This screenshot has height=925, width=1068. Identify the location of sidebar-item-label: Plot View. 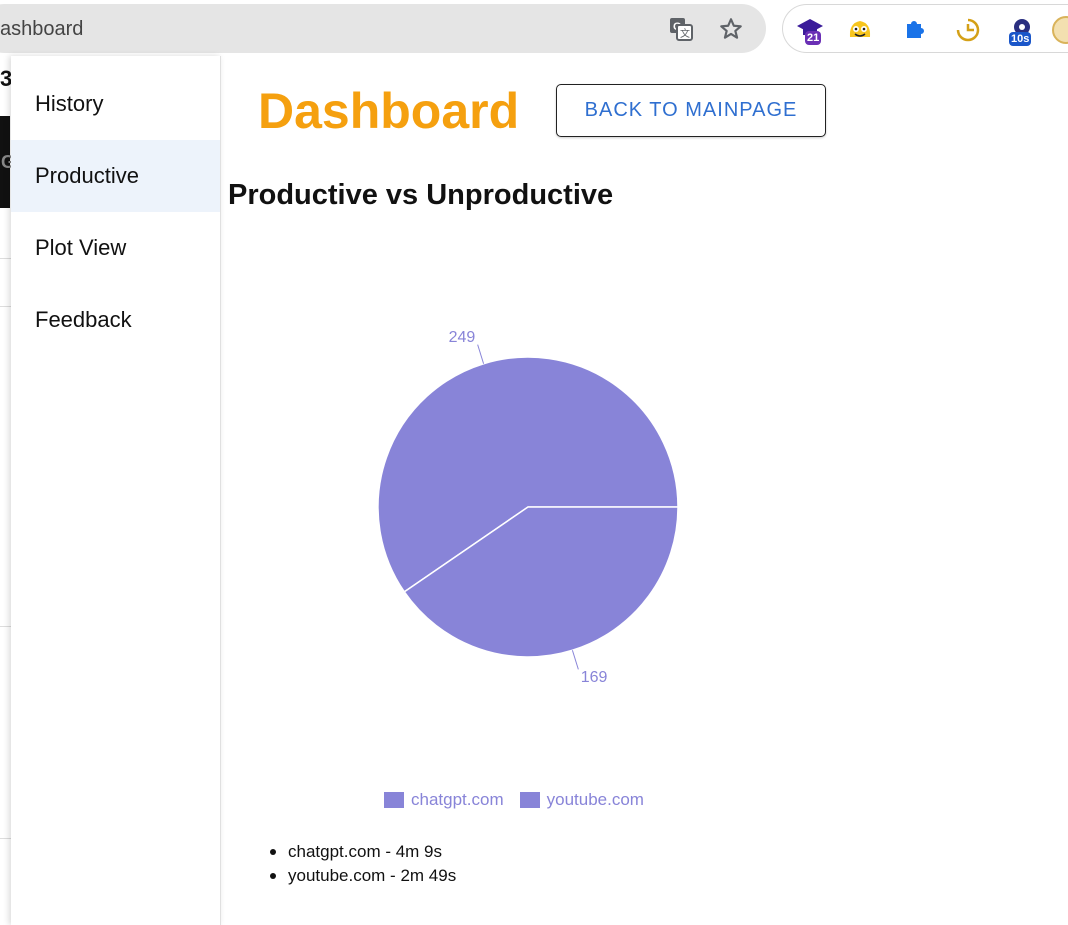
(81, 247).